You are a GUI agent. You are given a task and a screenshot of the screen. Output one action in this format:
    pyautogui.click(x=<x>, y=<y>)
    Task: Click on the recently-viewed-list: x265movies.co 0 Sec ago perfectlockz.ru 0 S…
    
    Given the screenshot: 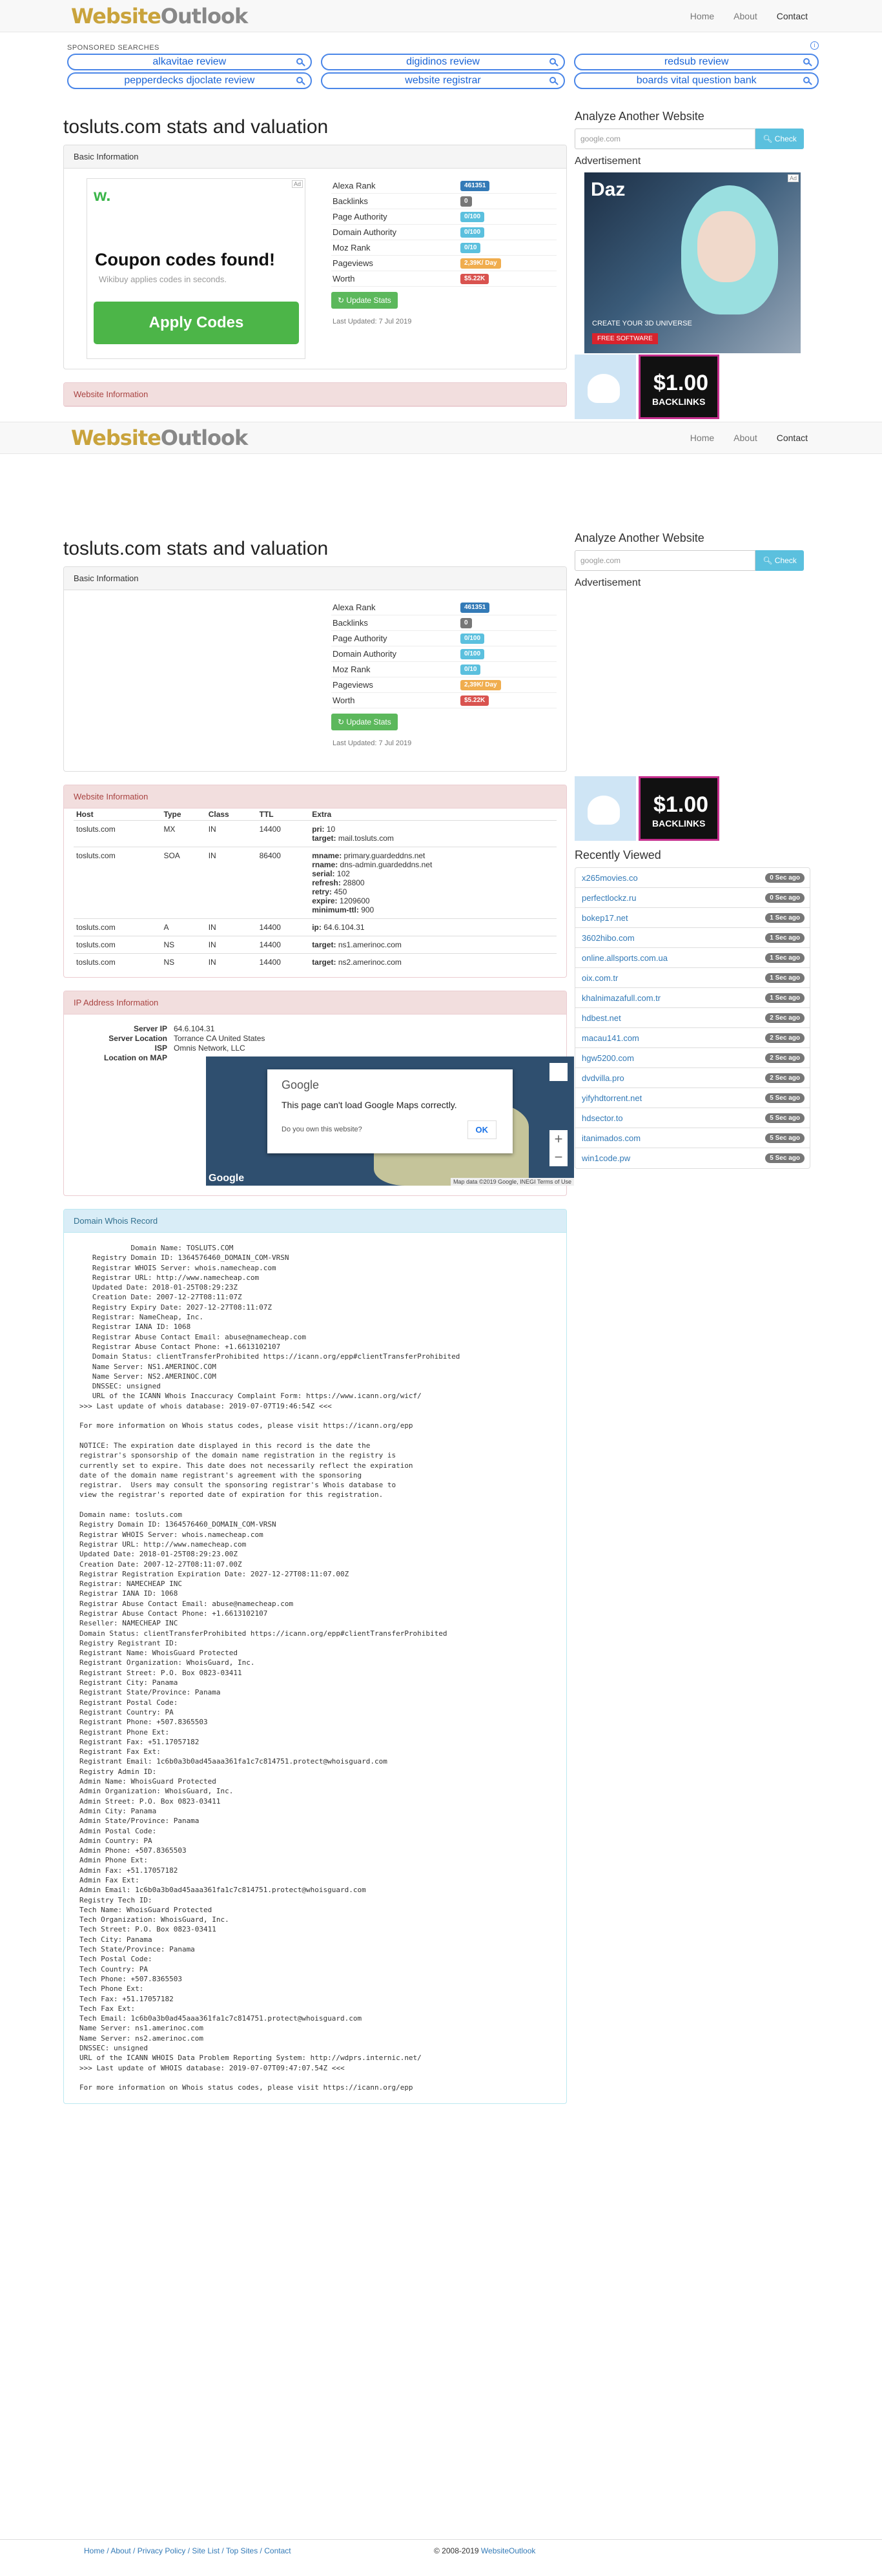 What is the action you would take?
    pyautogui.click(x=692, y=1018)
    